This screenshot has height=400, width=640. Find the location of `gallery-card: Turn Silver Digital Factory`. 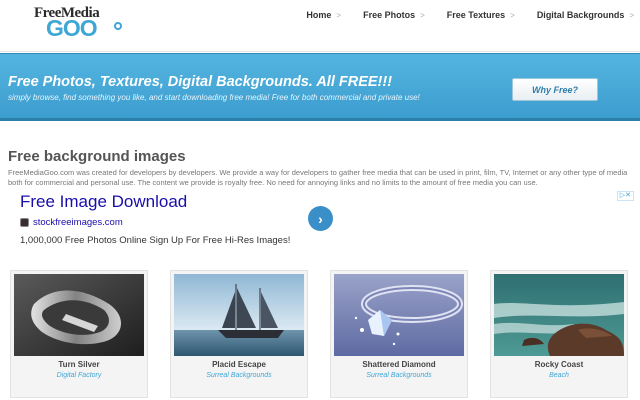

gallery-card: Turn Silver Digital Factory is located at coordinates (79, 334).